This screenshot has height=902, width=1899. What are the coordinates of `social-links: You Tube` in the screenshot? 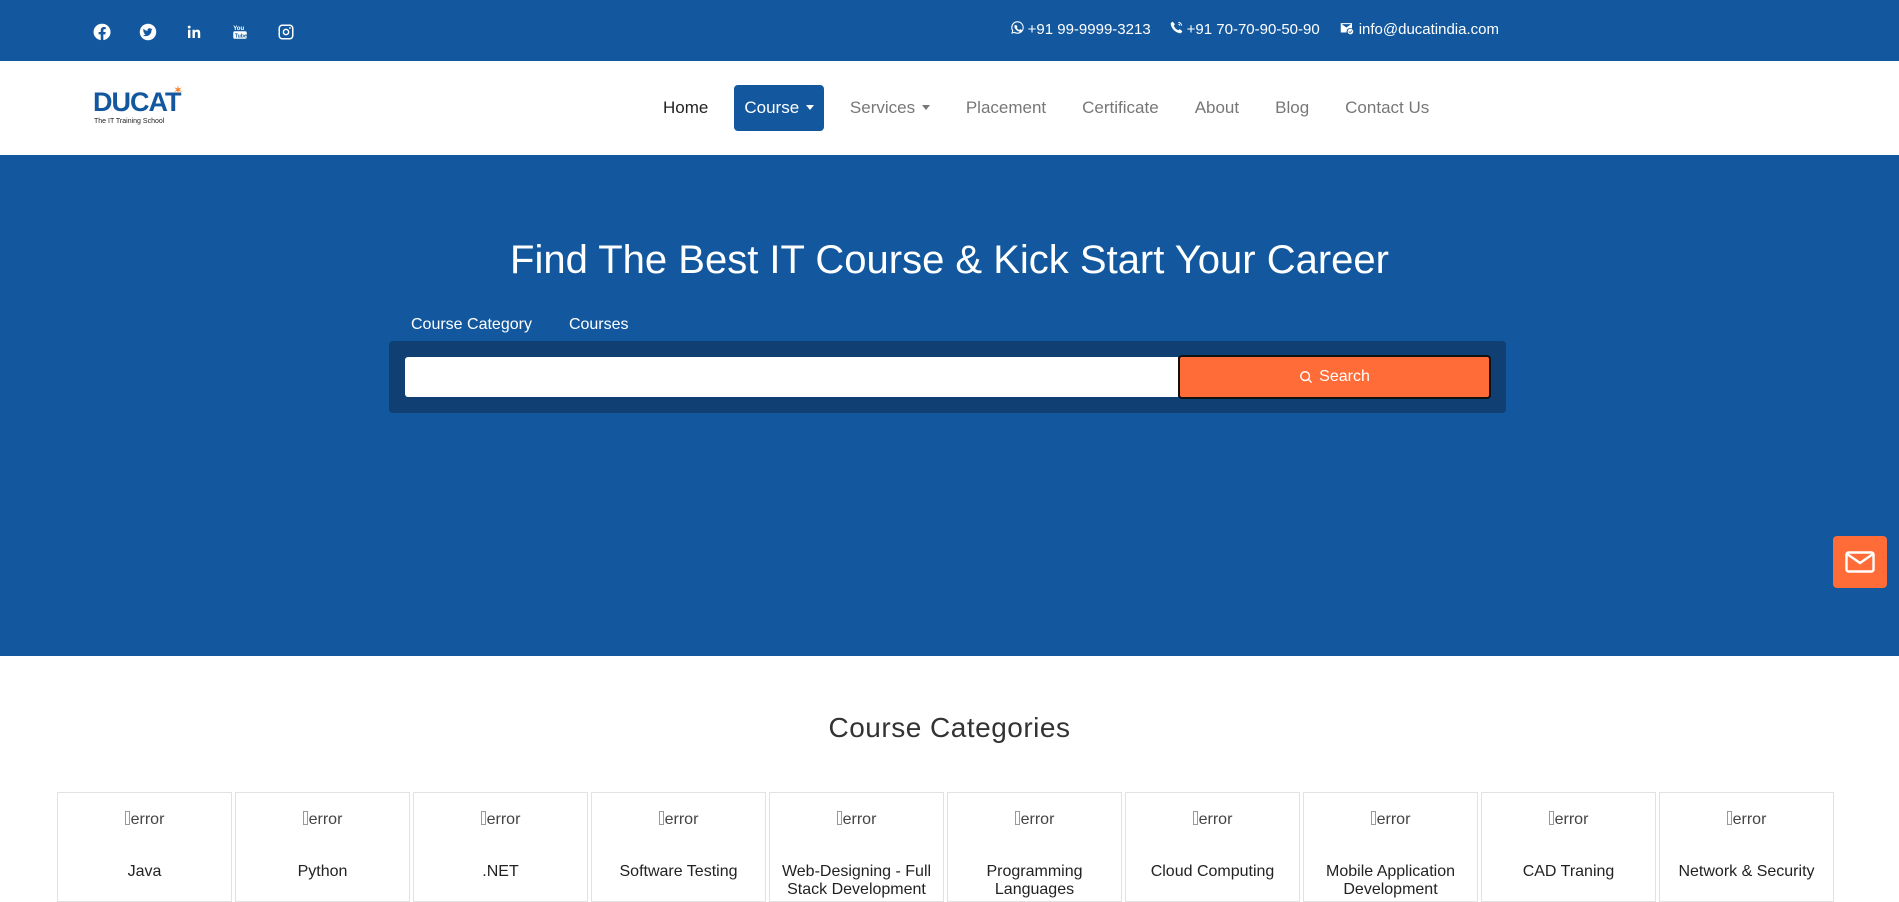 It's located at (194, 32).